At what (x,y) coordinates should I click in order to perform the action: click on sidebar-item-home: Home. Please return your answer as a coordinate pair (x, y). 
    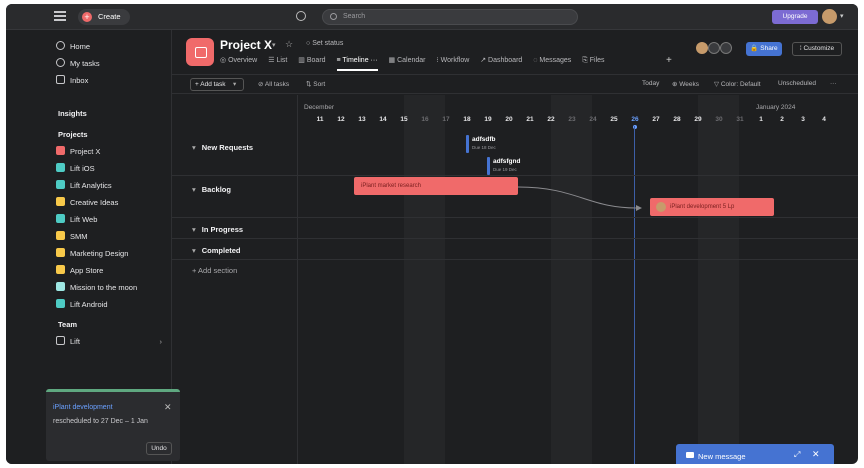
    Looking at the image, I should click on (73, 47).